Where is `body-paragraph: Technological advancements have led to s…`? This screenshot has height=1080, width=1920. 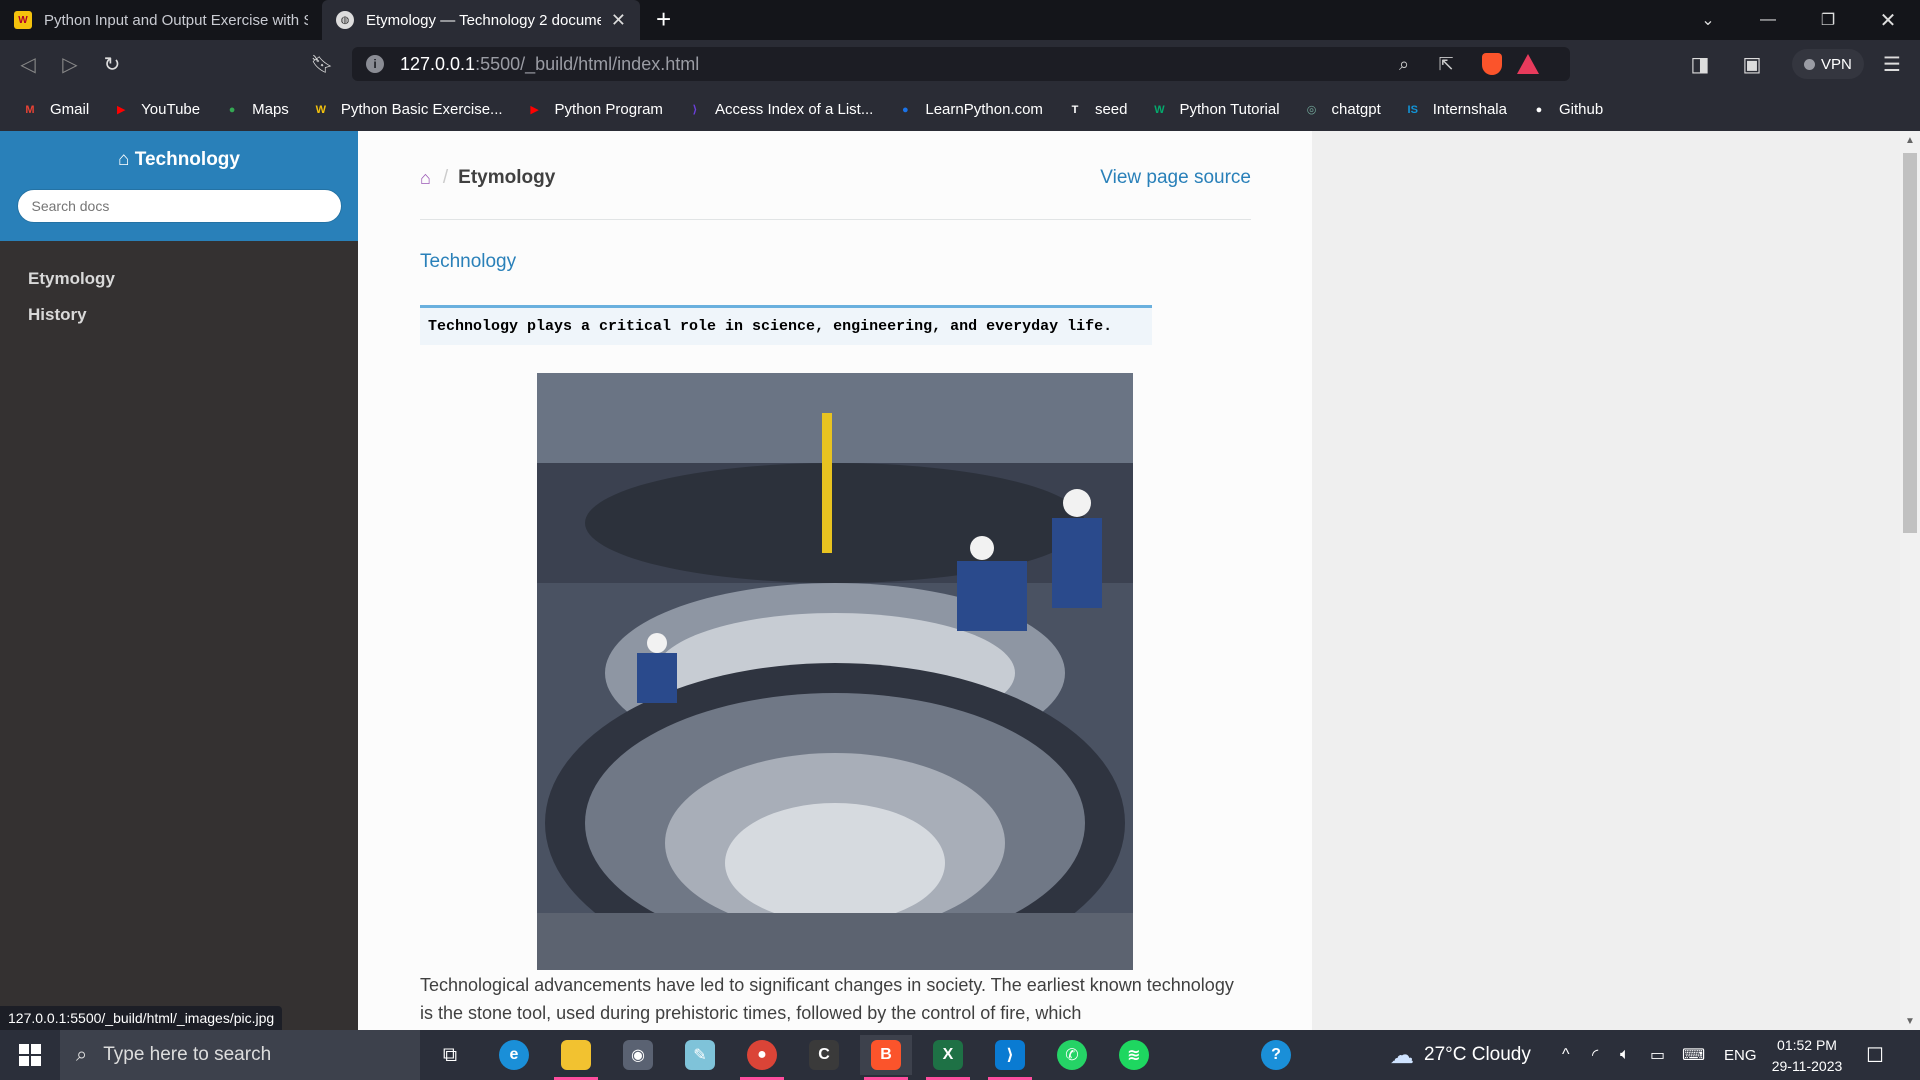
body-paragraph: Technological advancements have led to s… is located at coordinates (827, 999).